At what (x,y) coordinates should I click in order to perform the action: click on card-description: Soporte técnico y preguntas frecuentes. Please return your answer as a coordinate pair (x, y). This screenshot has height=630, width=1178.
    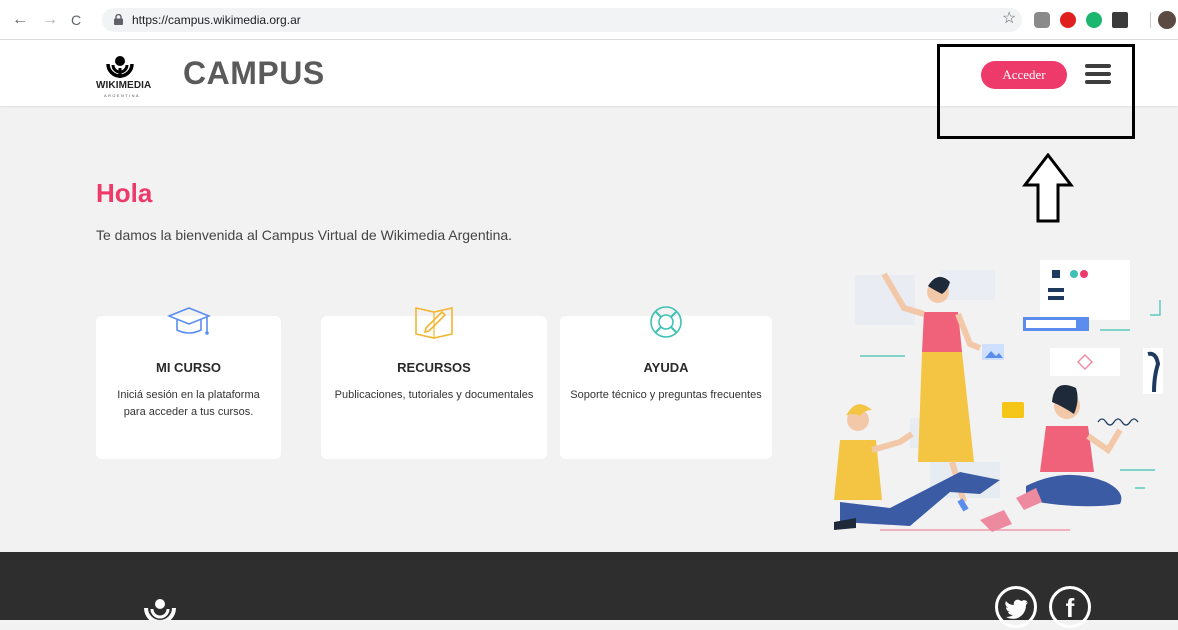
    Looking at the image, I should click on (666, 395).